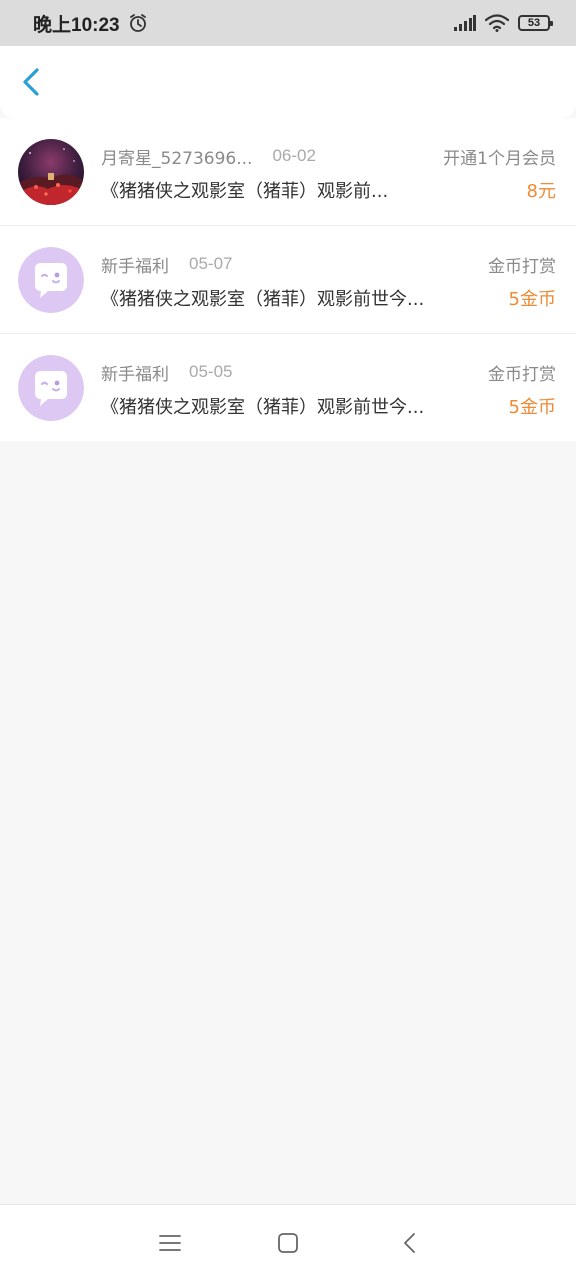  Describe the element at coordinates (288, 82) in the screenshot. I see `header` at that location.